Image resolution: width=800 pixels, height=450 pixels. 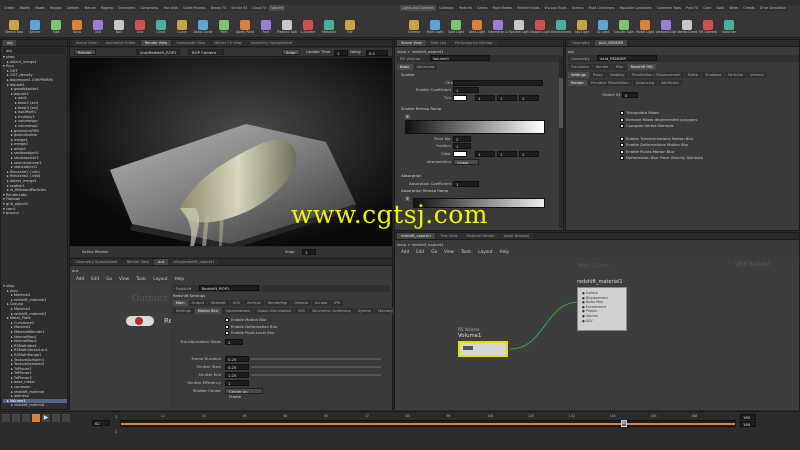 What do you see at coordinates (405, 67) in the screenshot?
I see `tab-basic: Basic` at bounding box center [405, 67].